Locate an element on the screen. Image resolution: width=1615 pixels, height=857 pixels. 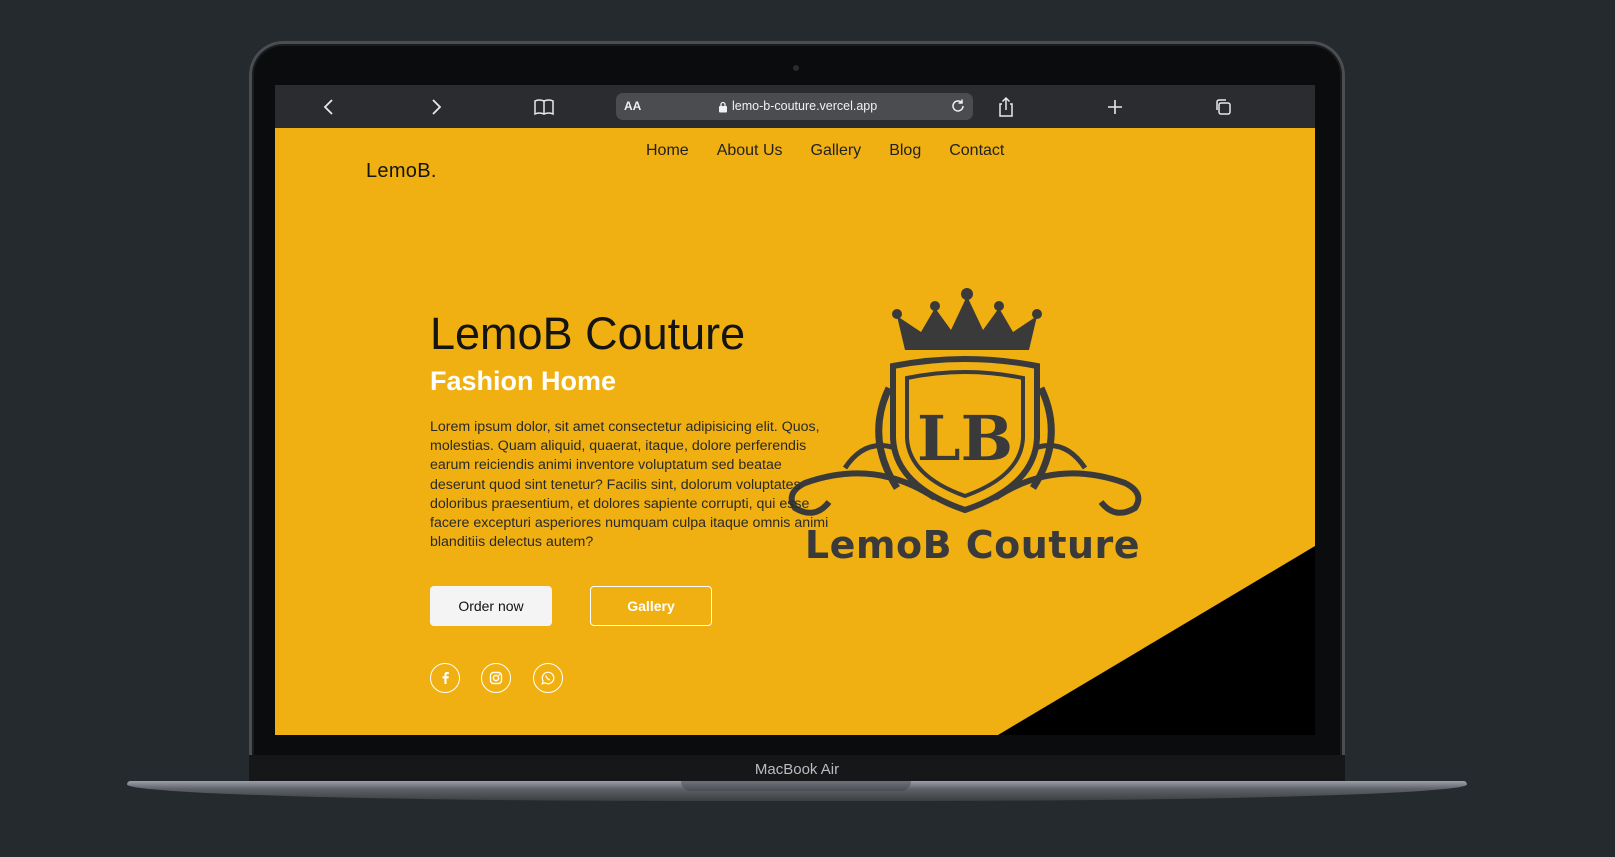
url-bar: AA lemo-b-couture.vercel.app is located at coordinates (794, 106).